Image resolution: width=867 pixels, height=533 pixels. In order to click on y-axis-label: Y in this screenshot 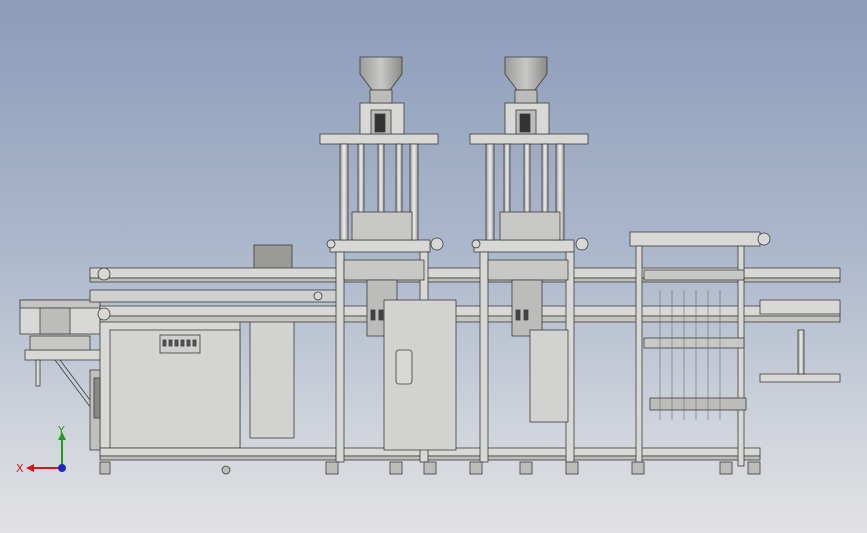, I will do `click(61, 431)`.